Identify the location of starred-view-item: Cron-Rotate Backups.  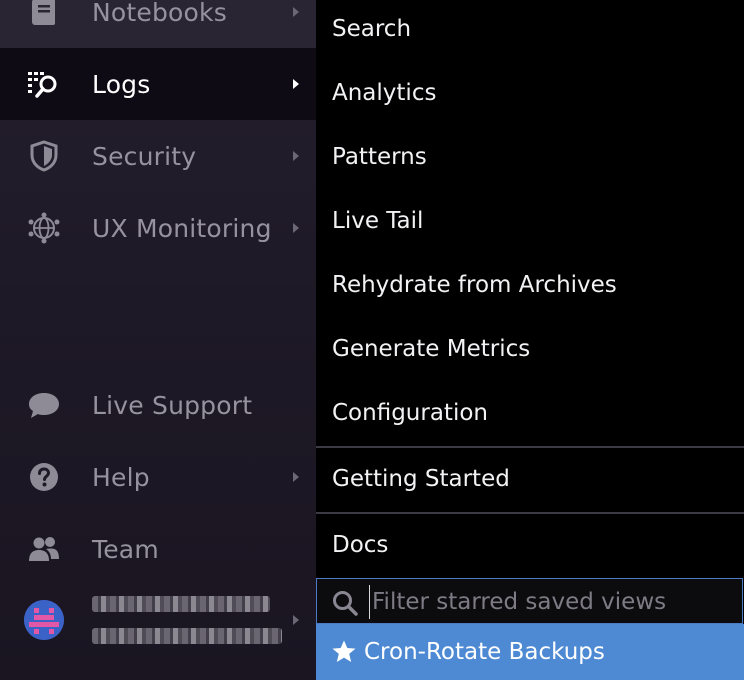
(530, 652).